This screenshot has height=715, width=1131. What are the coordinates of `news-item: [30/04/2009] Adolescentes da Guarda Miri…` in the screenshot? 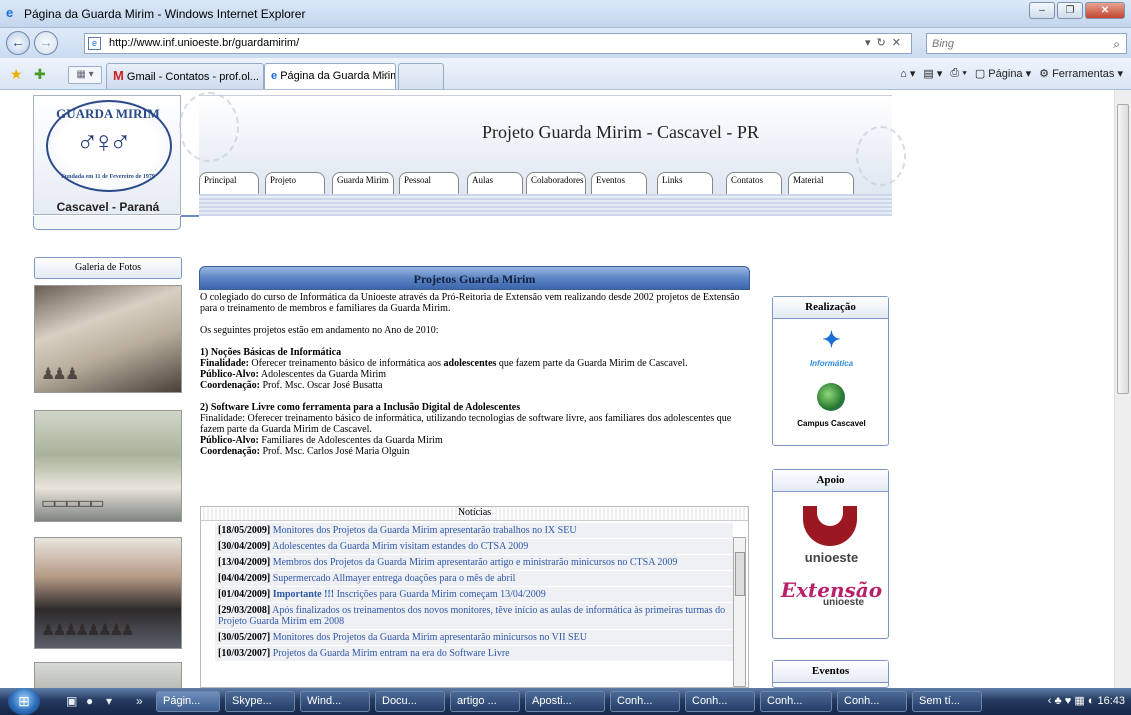 It's located at (474, 547).